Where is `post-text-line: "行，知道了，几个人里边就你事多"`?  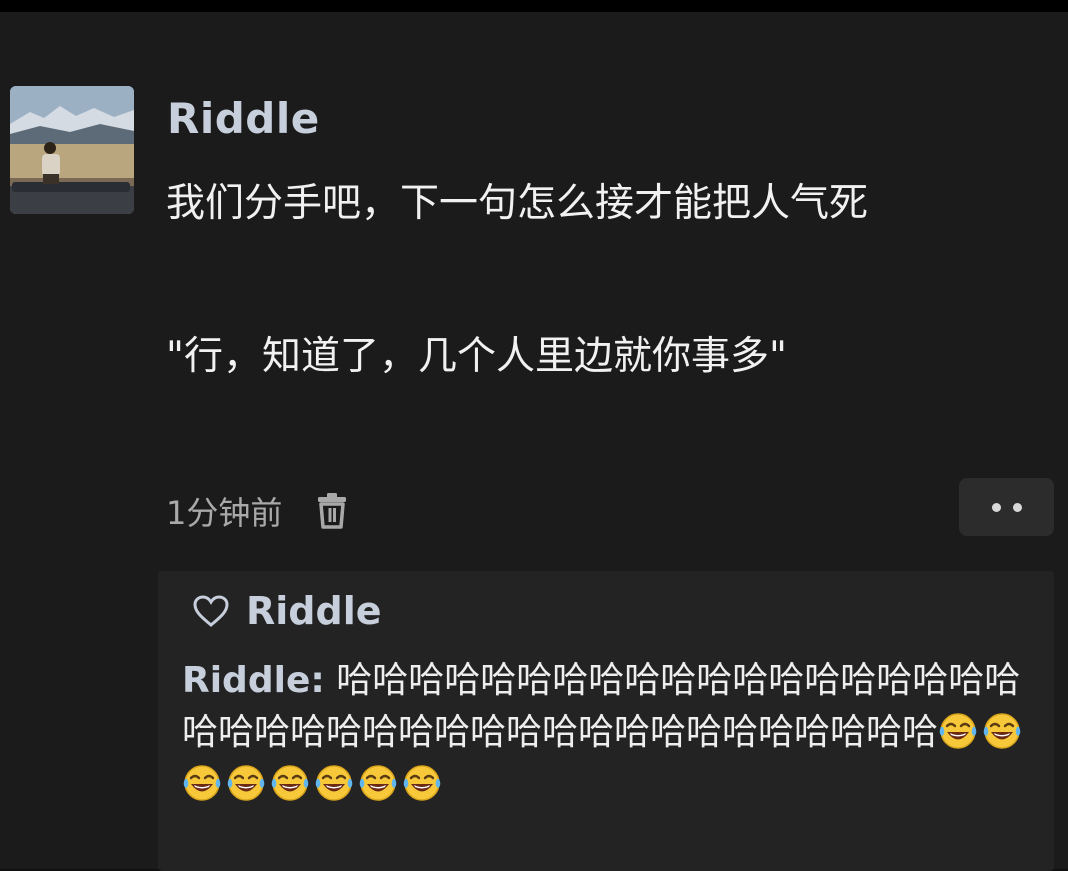 post-text-line: "行，知道了，几个人里边就你事多" is located at coordinates (476, 356).